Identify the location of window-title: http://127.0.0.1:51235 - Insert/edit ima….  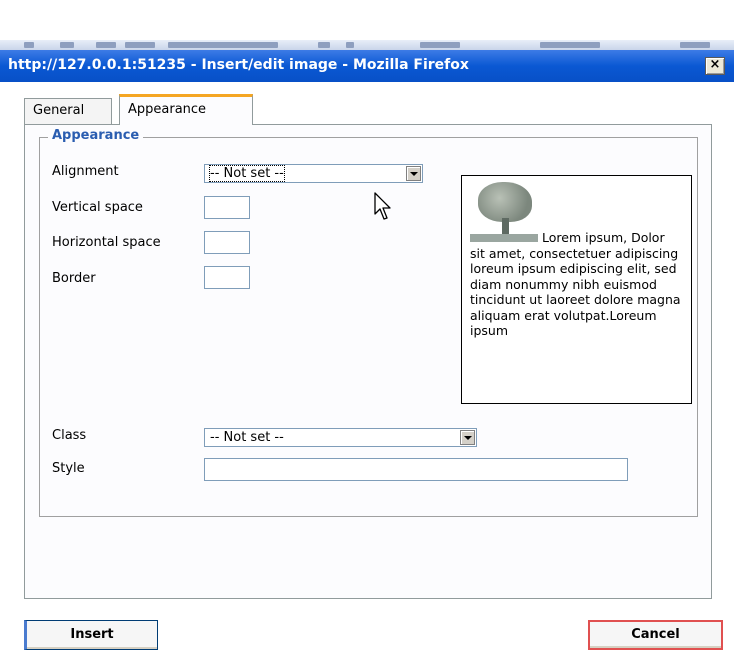
(238, 65).